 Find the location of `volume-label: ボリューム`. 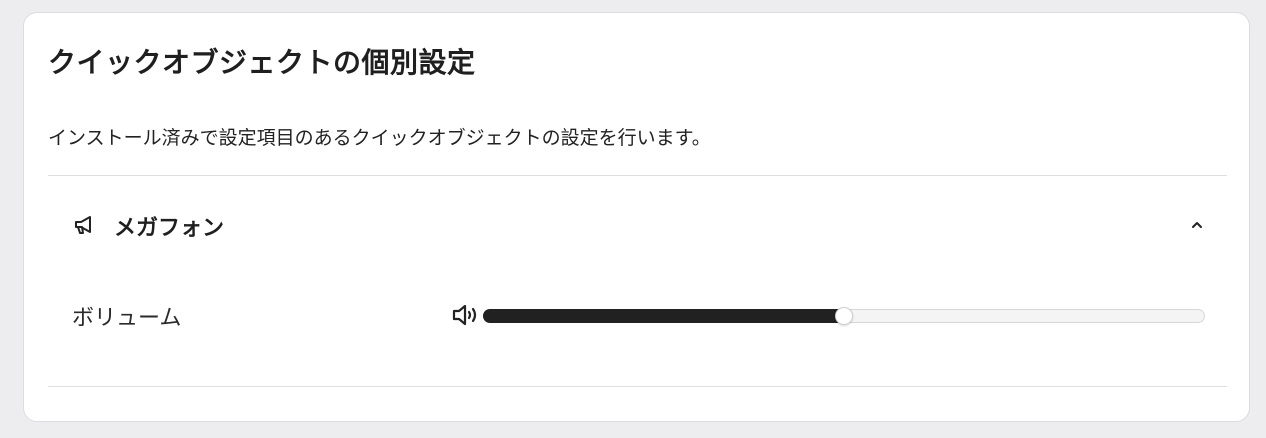

volume-label: ボリューム is located at coordinates (127, 318).